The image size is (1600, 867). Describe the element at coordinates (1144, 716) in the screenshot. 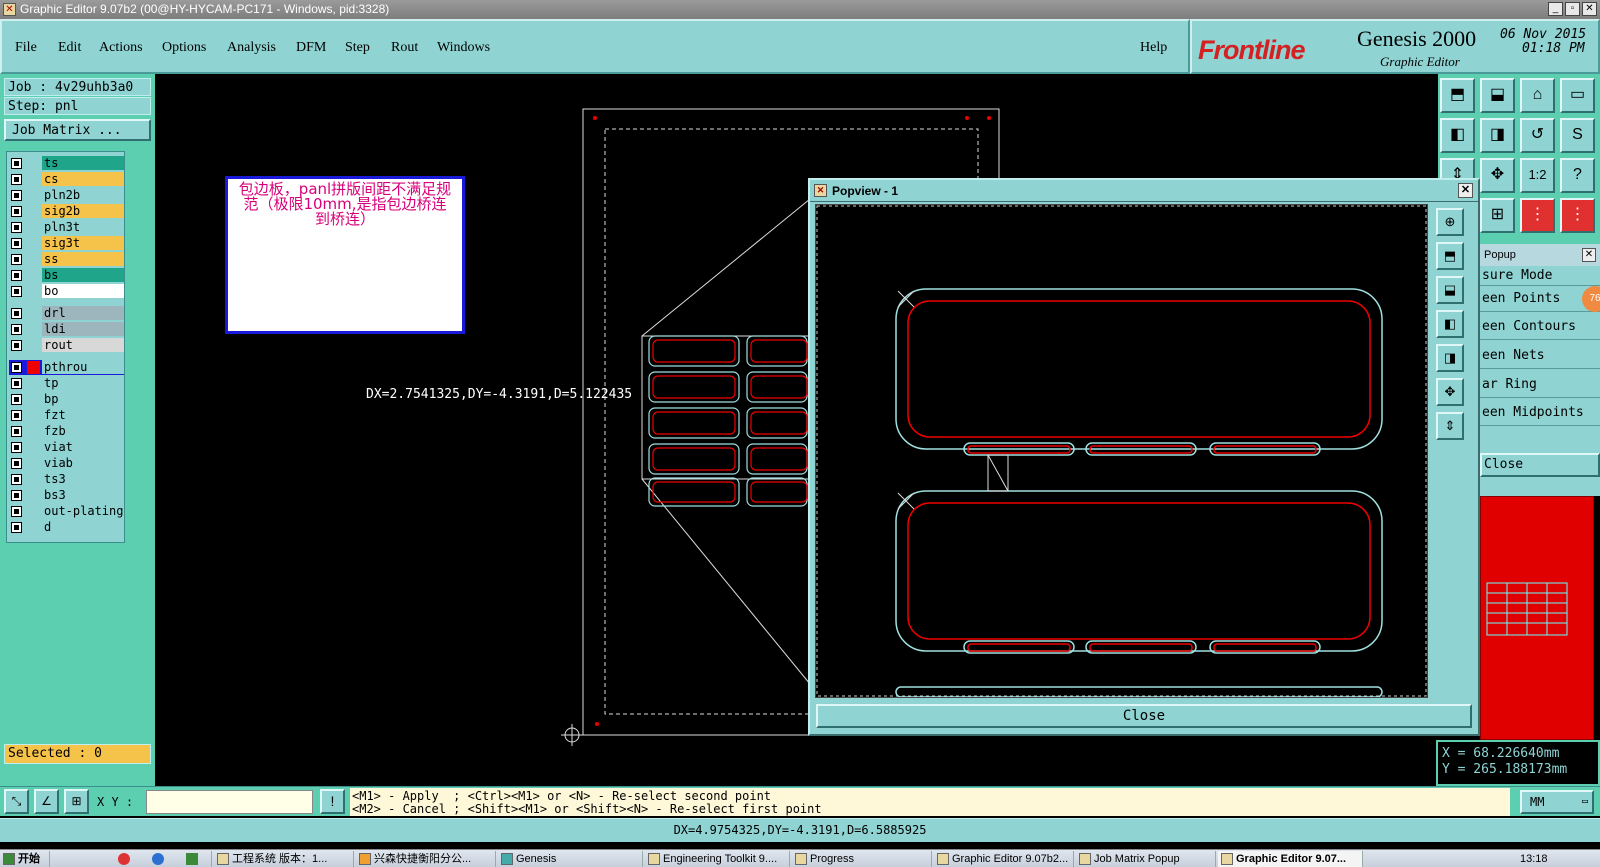

I see `popview-close-button: Close` at that location.